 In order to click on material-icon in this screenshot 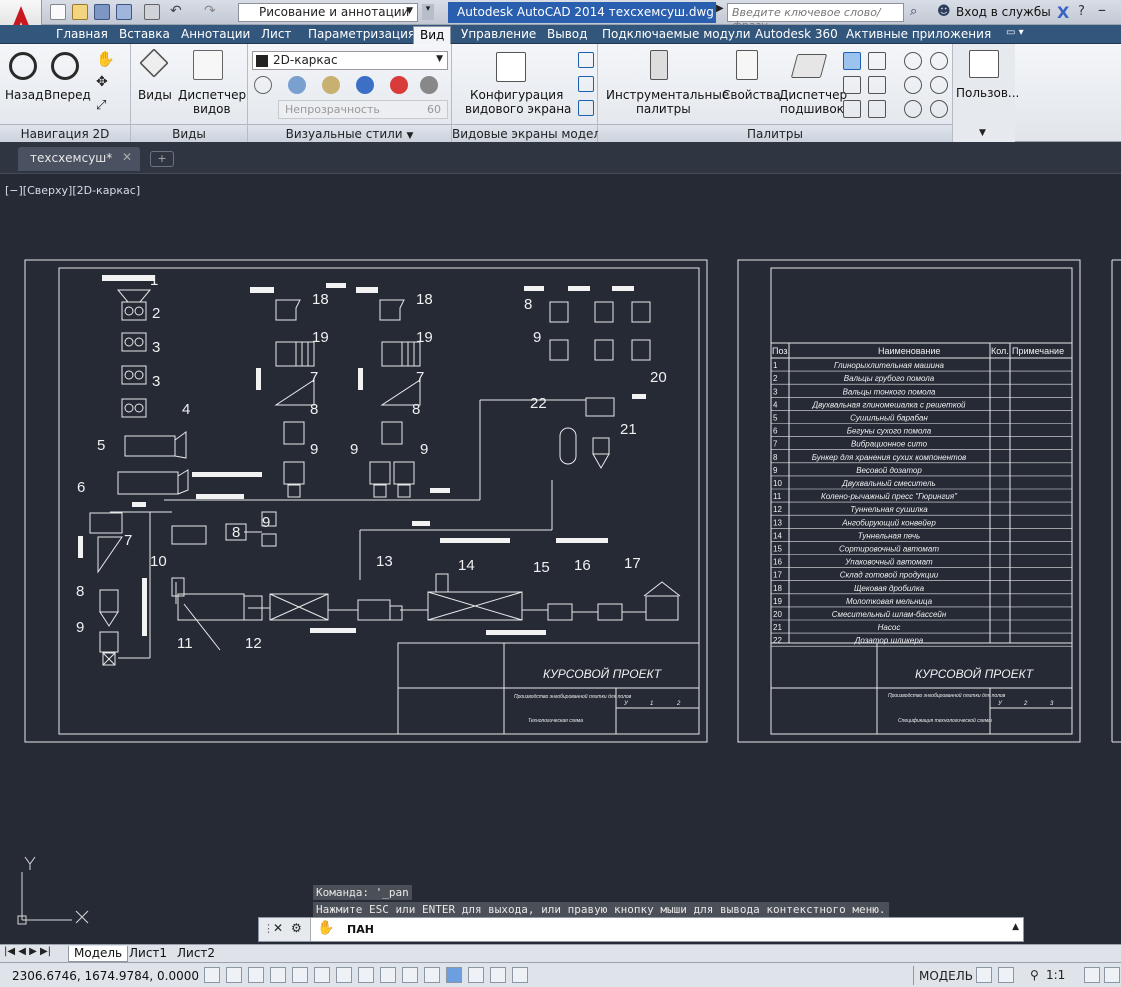, I will do `click(399, 85)`.